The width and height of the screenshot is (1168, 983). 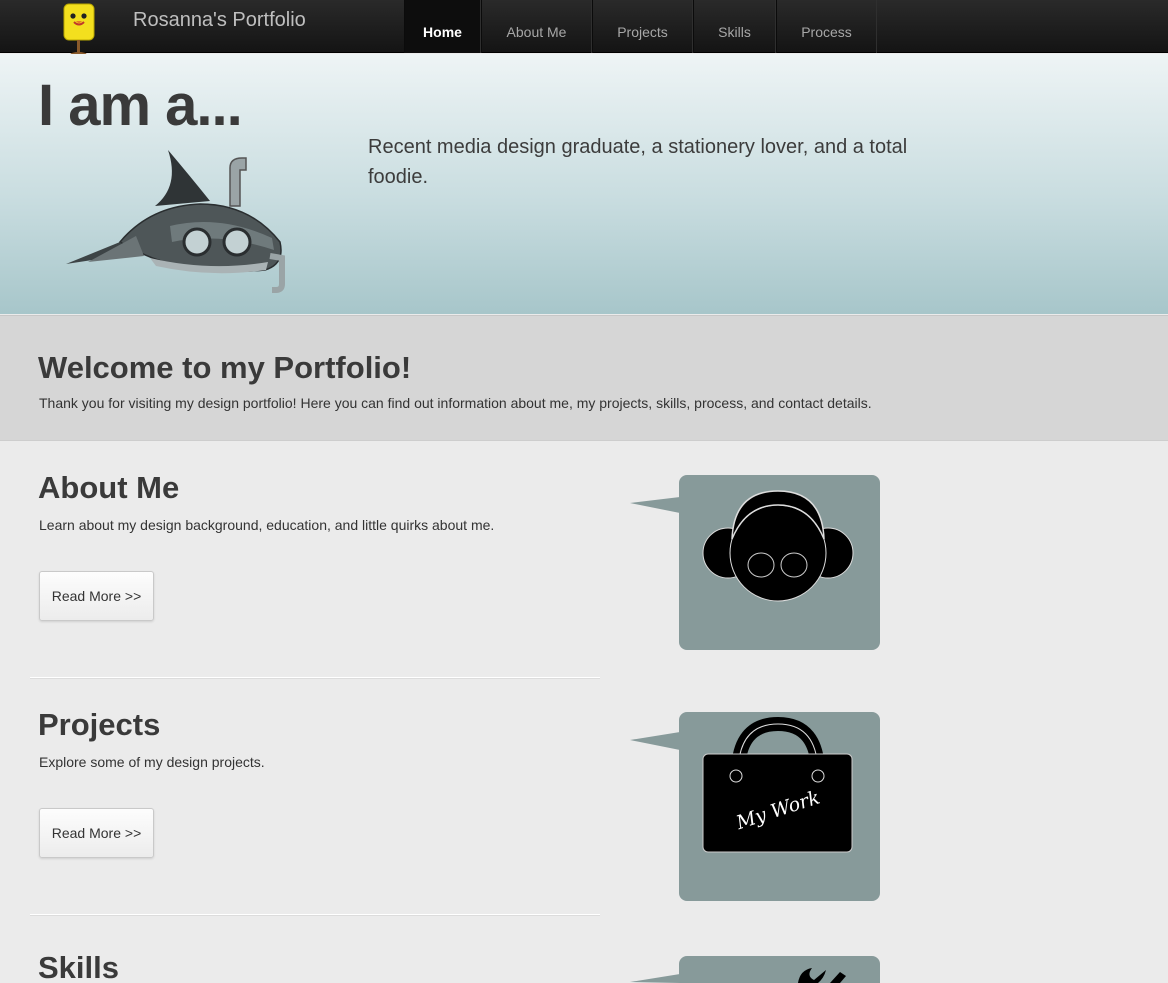 What do you see at coordinates (99, 724) in the screenshot?
I see `projects-title: Projects` at bounding box center [99, 724].